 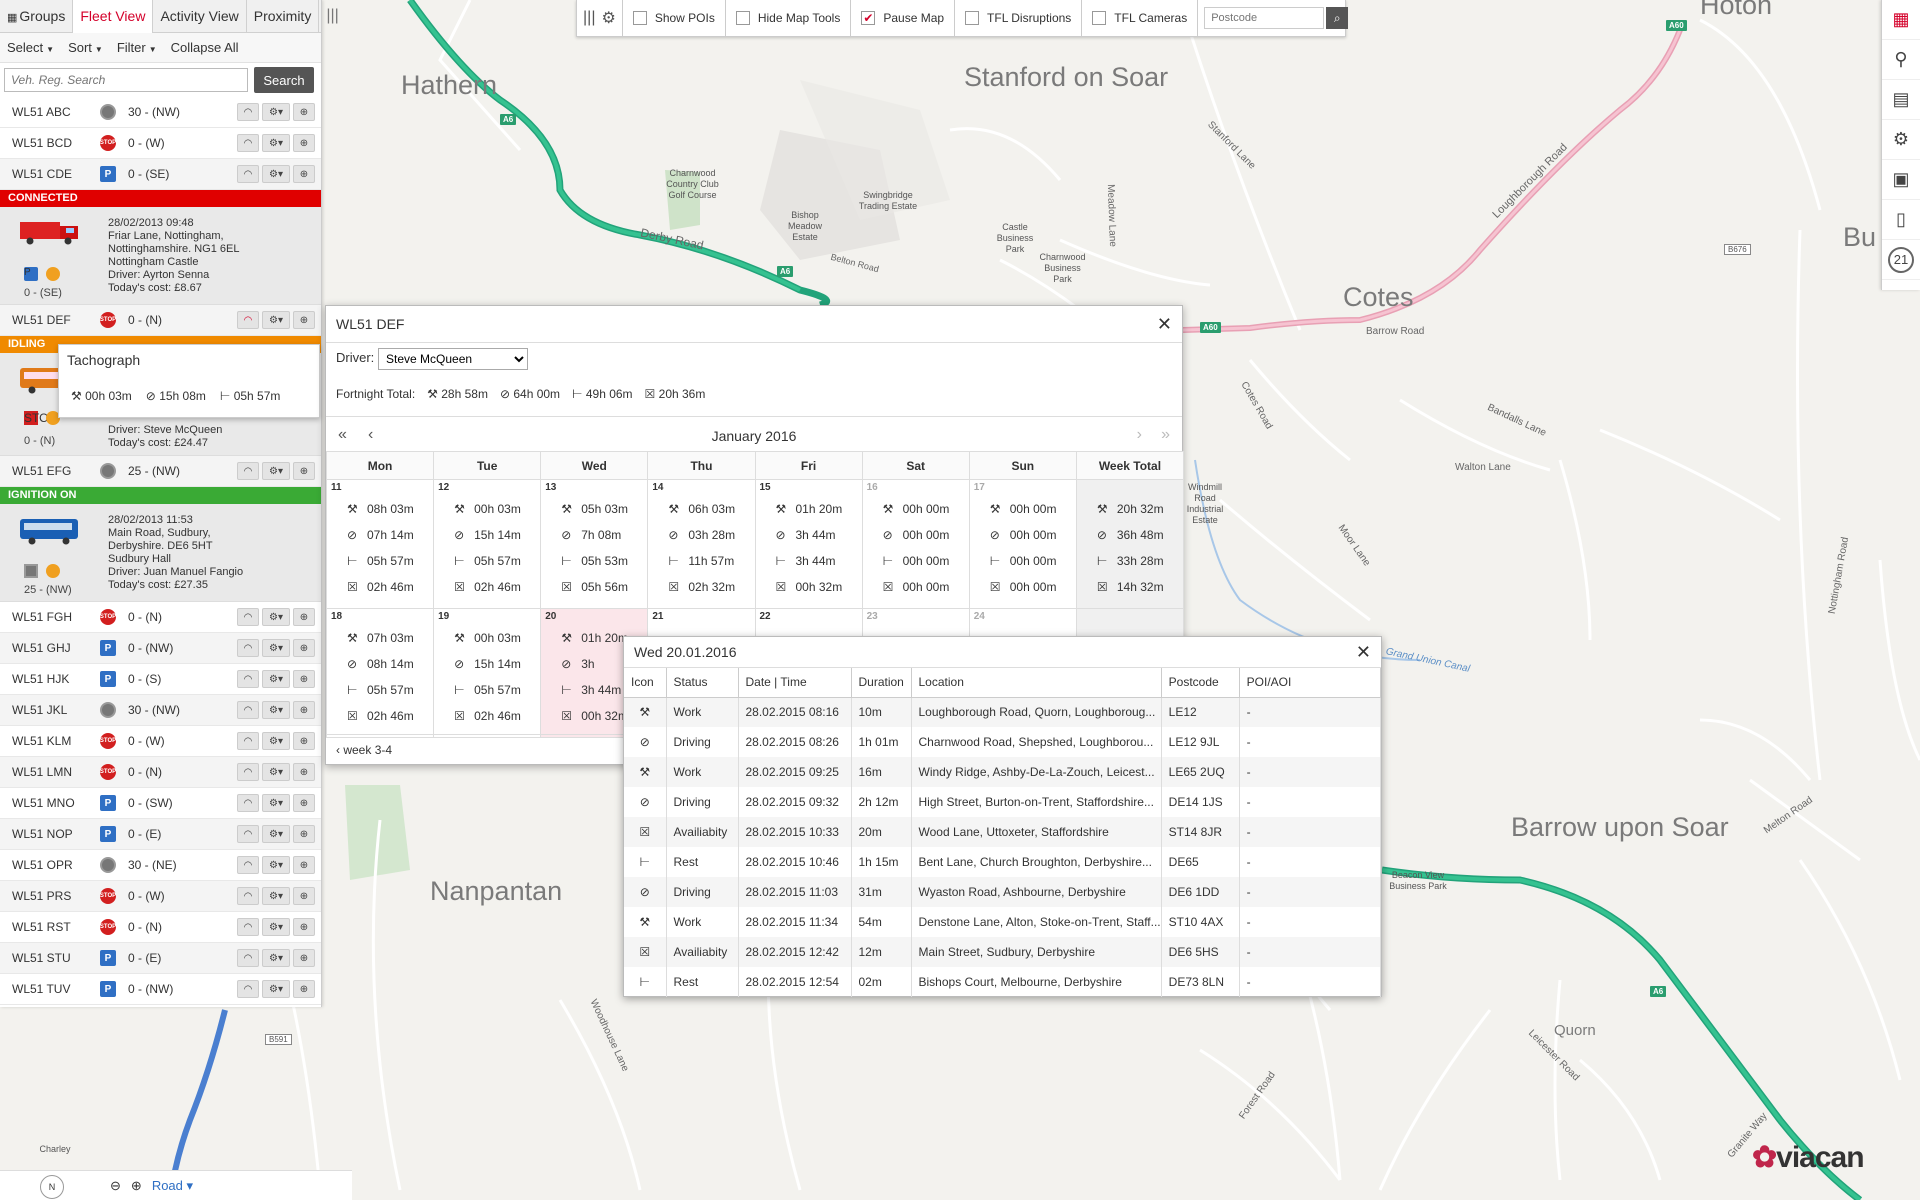 What do you see at coordinates (160, 617) in the screenshot?
I see `vehicle-row: WL51 FGH STOP 0 - (N) ◠ ⚙▾ ⊕` at bounding box center [160, 617].